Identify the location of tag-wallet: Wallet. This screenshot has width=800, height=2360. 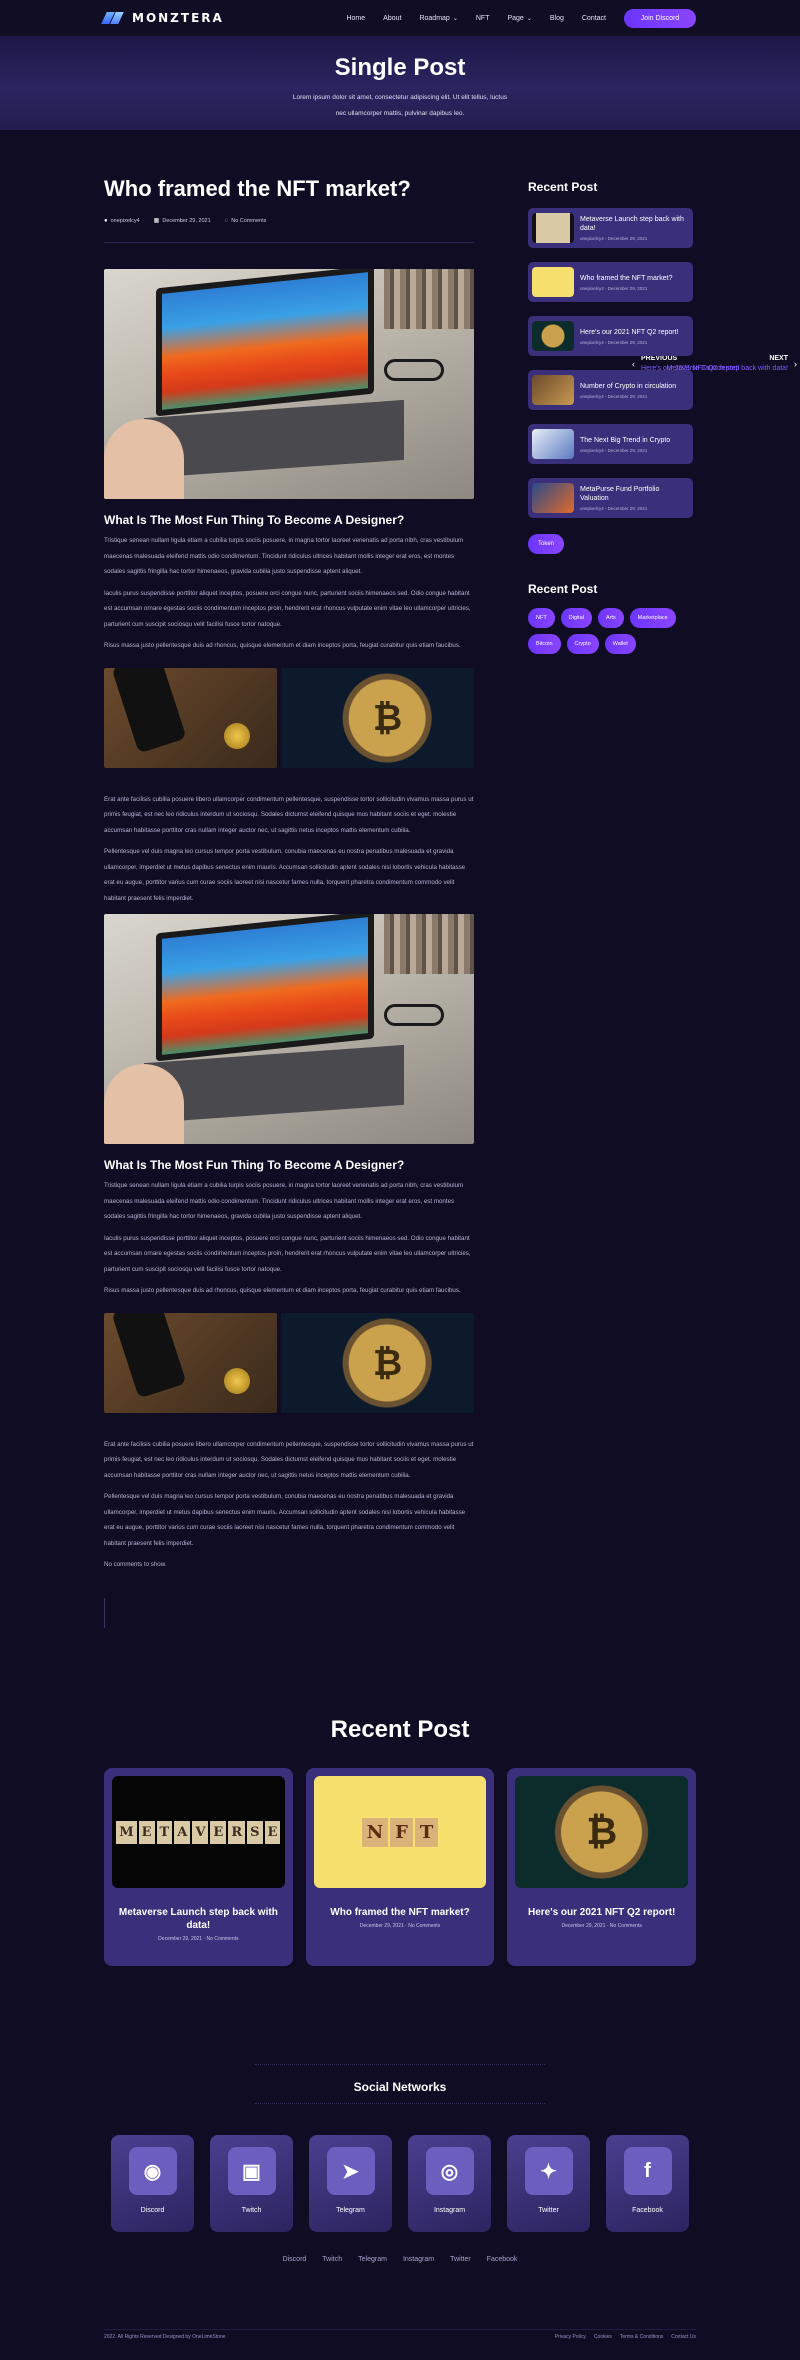
(620, 644).